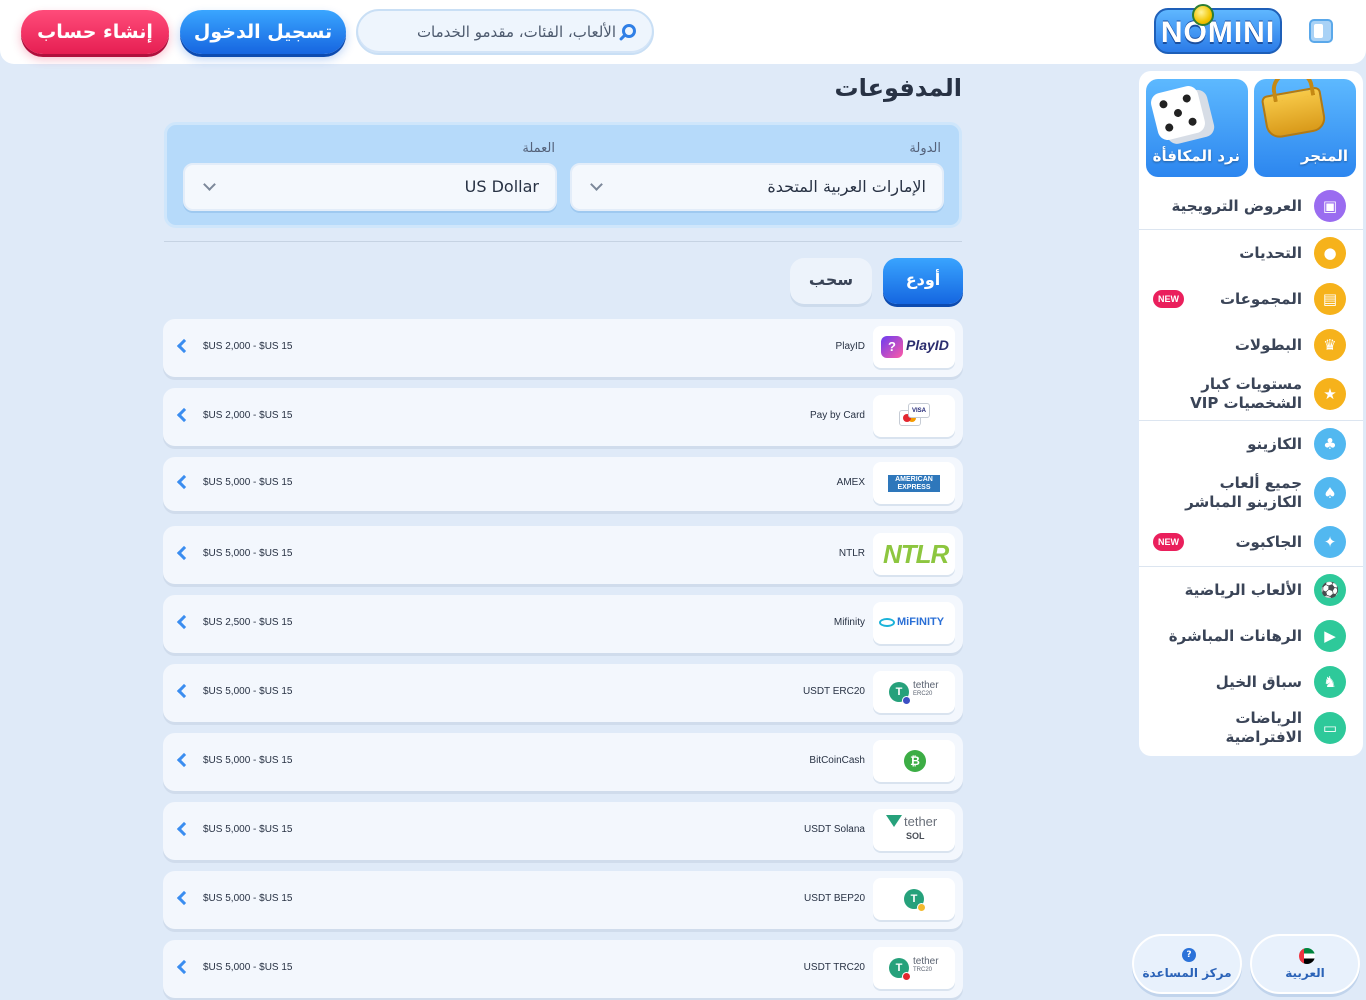 This screenshot has height=1000, width=1366. What do you see at coordinates (1251, 542) in the screenshot?
I see `sidebar-item-jackpot: ✦ الجاكبوت NEW` at bounding box center [1251, 542].